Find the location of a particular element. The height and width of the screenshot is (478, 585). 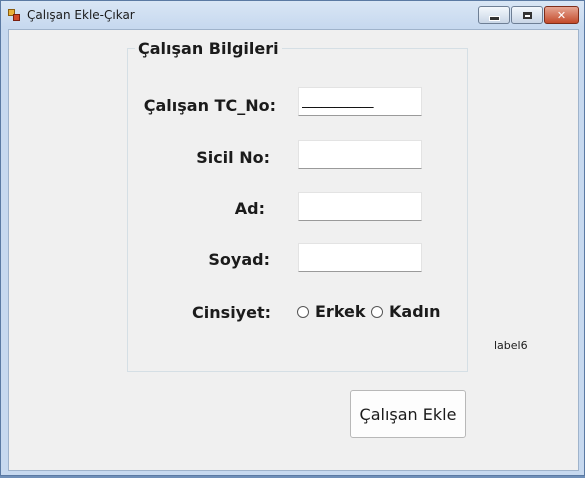

minimize-icon is located at coordinates (494, 18).